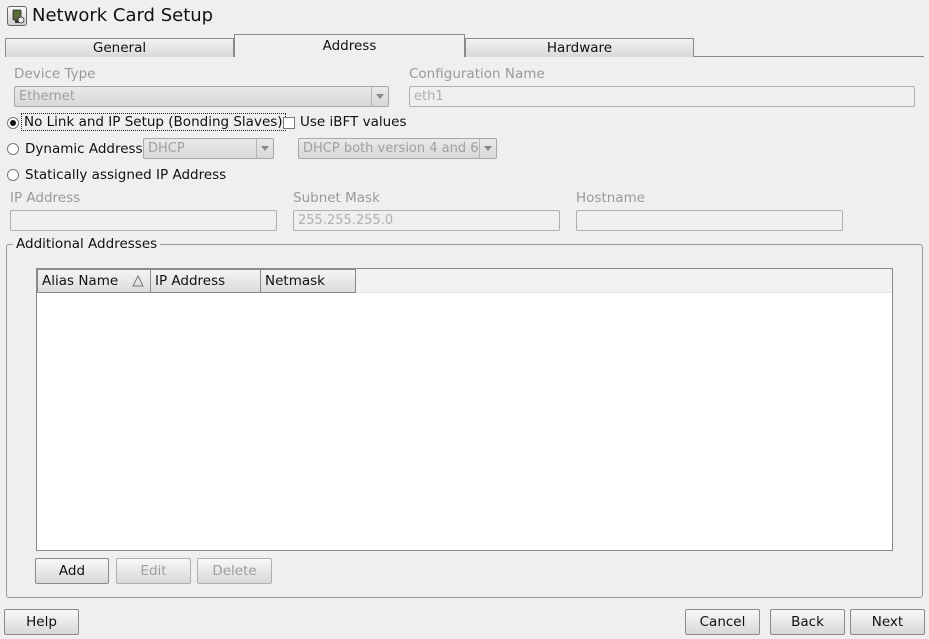  Describe the element at coordinates (353, 122) in the screenshot. I see `ibft-label: Use iBFT values` at that location.